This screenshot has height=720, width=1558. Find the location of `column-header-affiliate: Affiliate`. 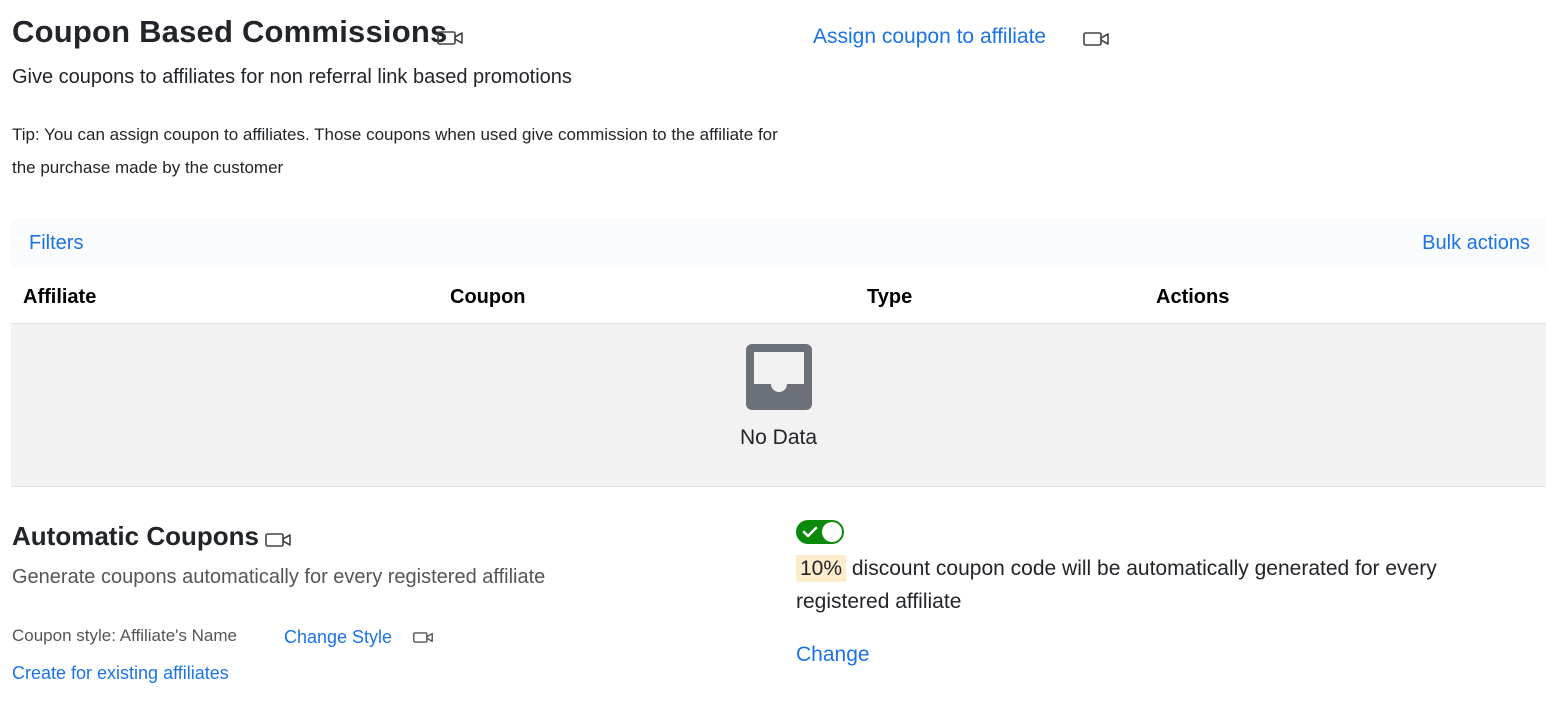

column-header-affiliate: Affiliate is located at coordinates (59, 297).